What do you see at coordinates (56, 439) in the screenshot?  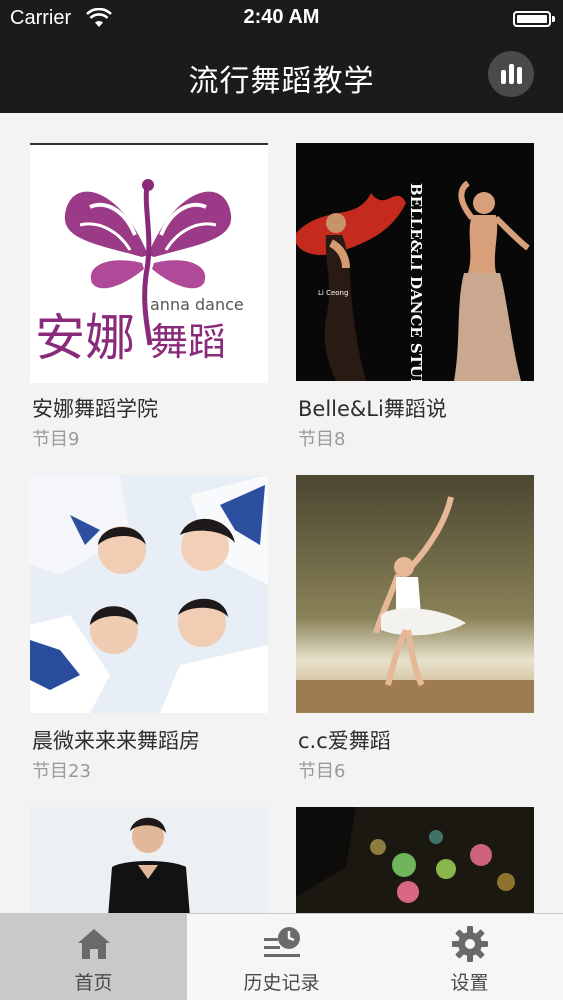 I see `program-episode-count: 节目9` at bounding box center [56, 439].